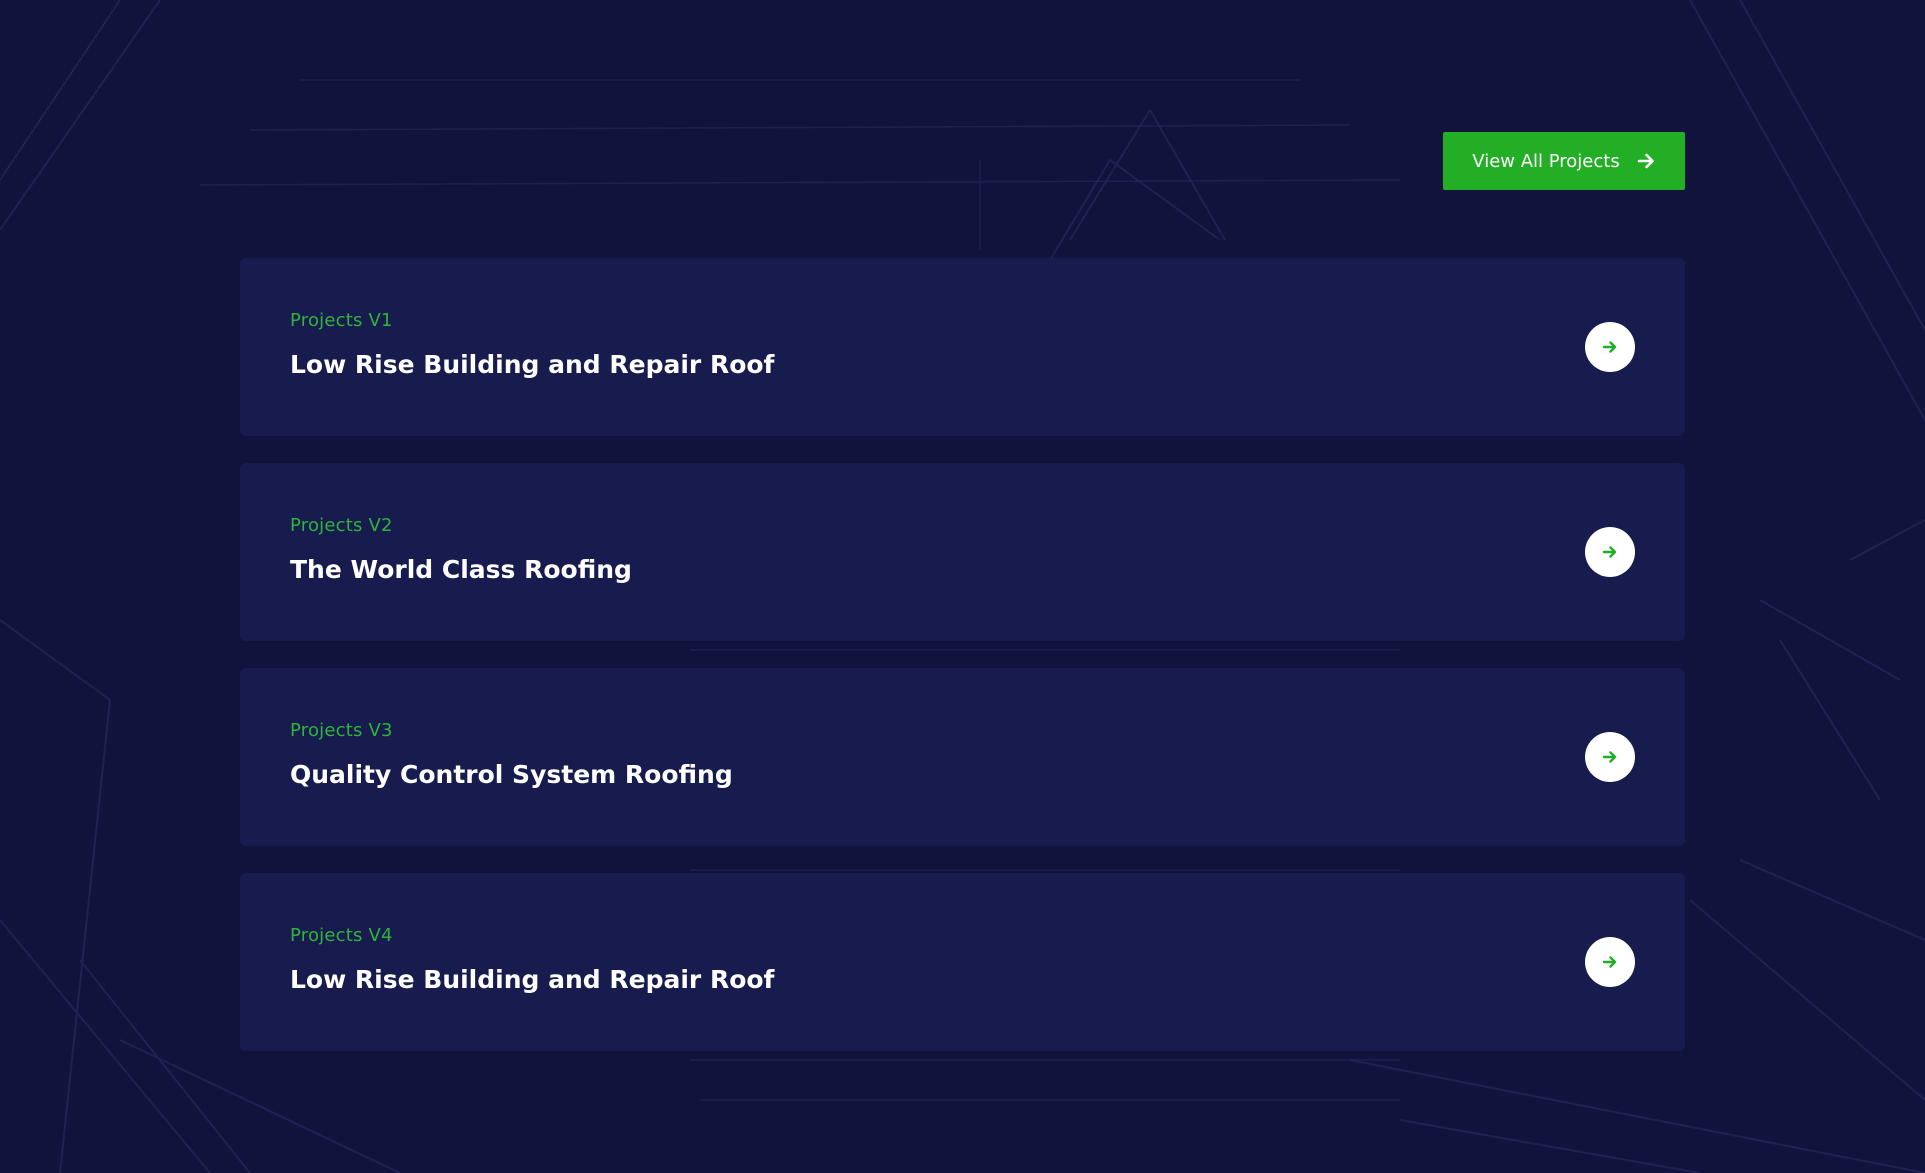 The image size is (1925, 1173). I want to click on project-tag: Projects V3, so click(341, 730).